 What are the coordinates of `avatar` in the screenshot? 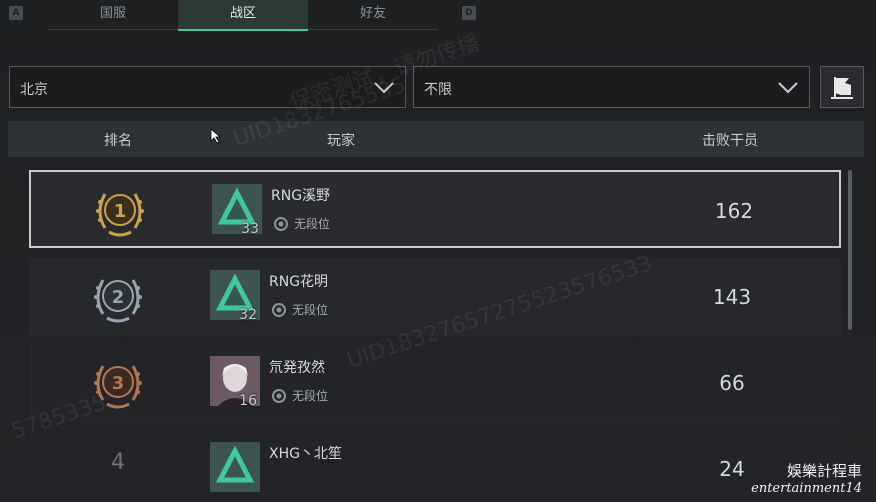 It's located at (235, 467).